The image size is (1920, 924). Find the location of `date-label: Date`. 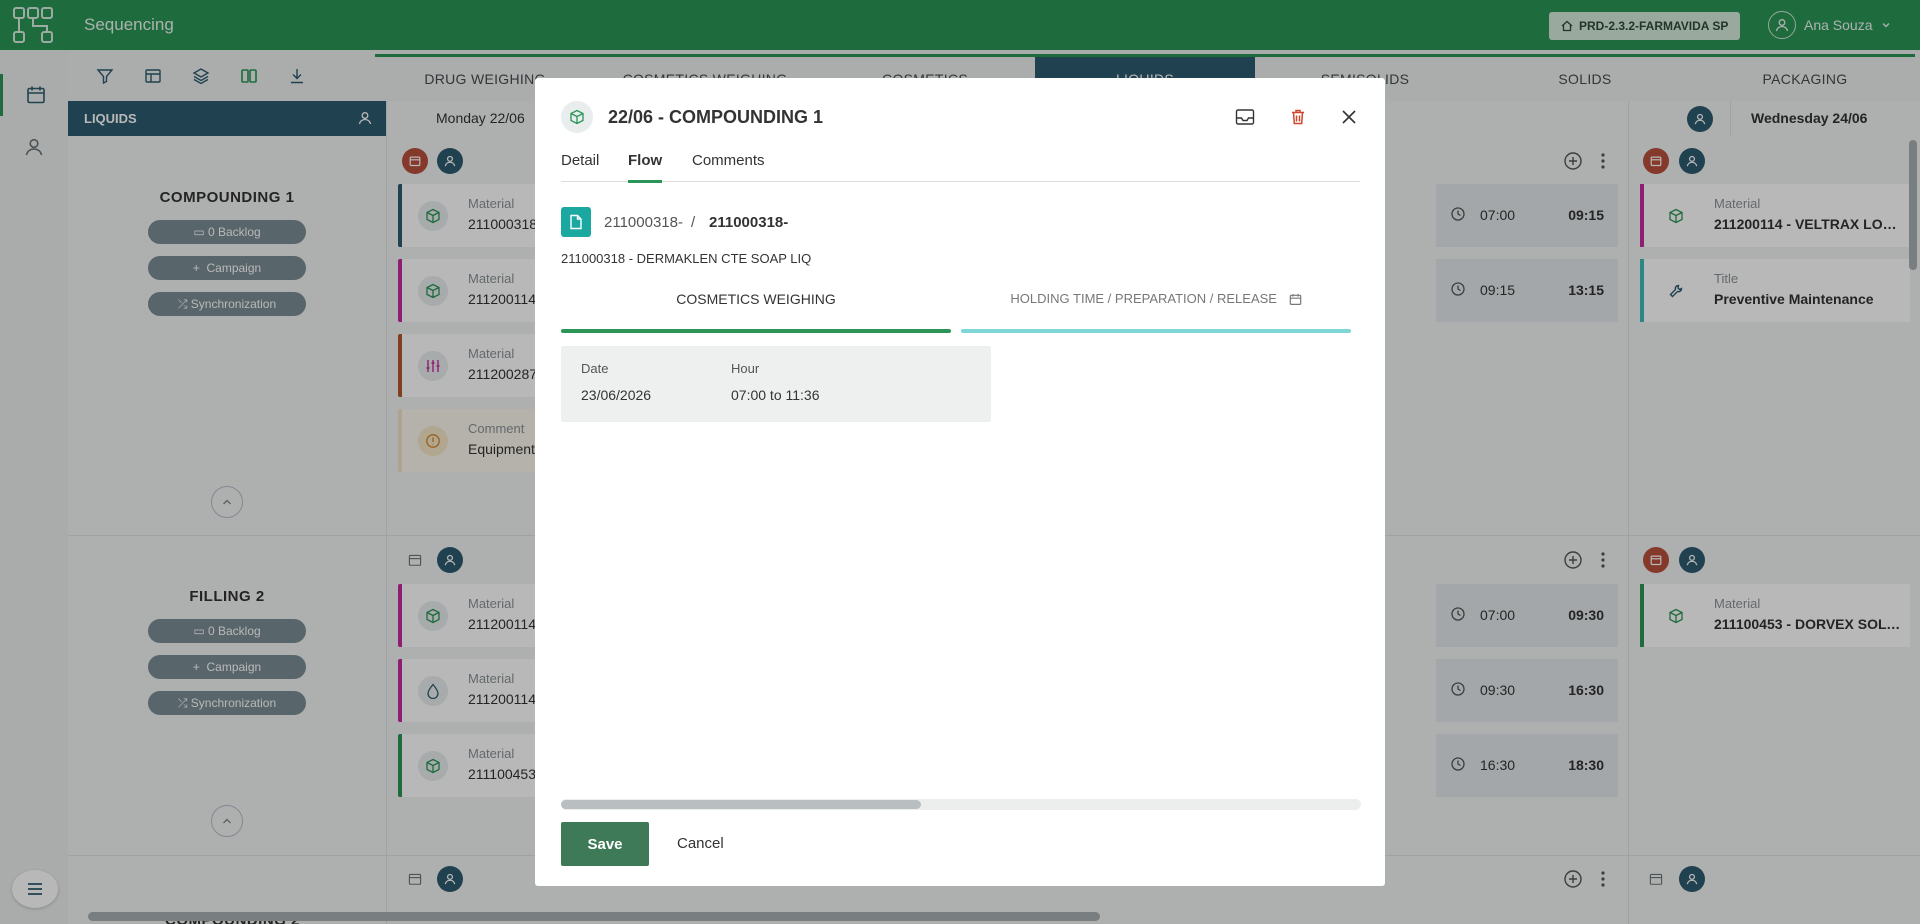

date-label: Date is located at coordinates (595, 368).